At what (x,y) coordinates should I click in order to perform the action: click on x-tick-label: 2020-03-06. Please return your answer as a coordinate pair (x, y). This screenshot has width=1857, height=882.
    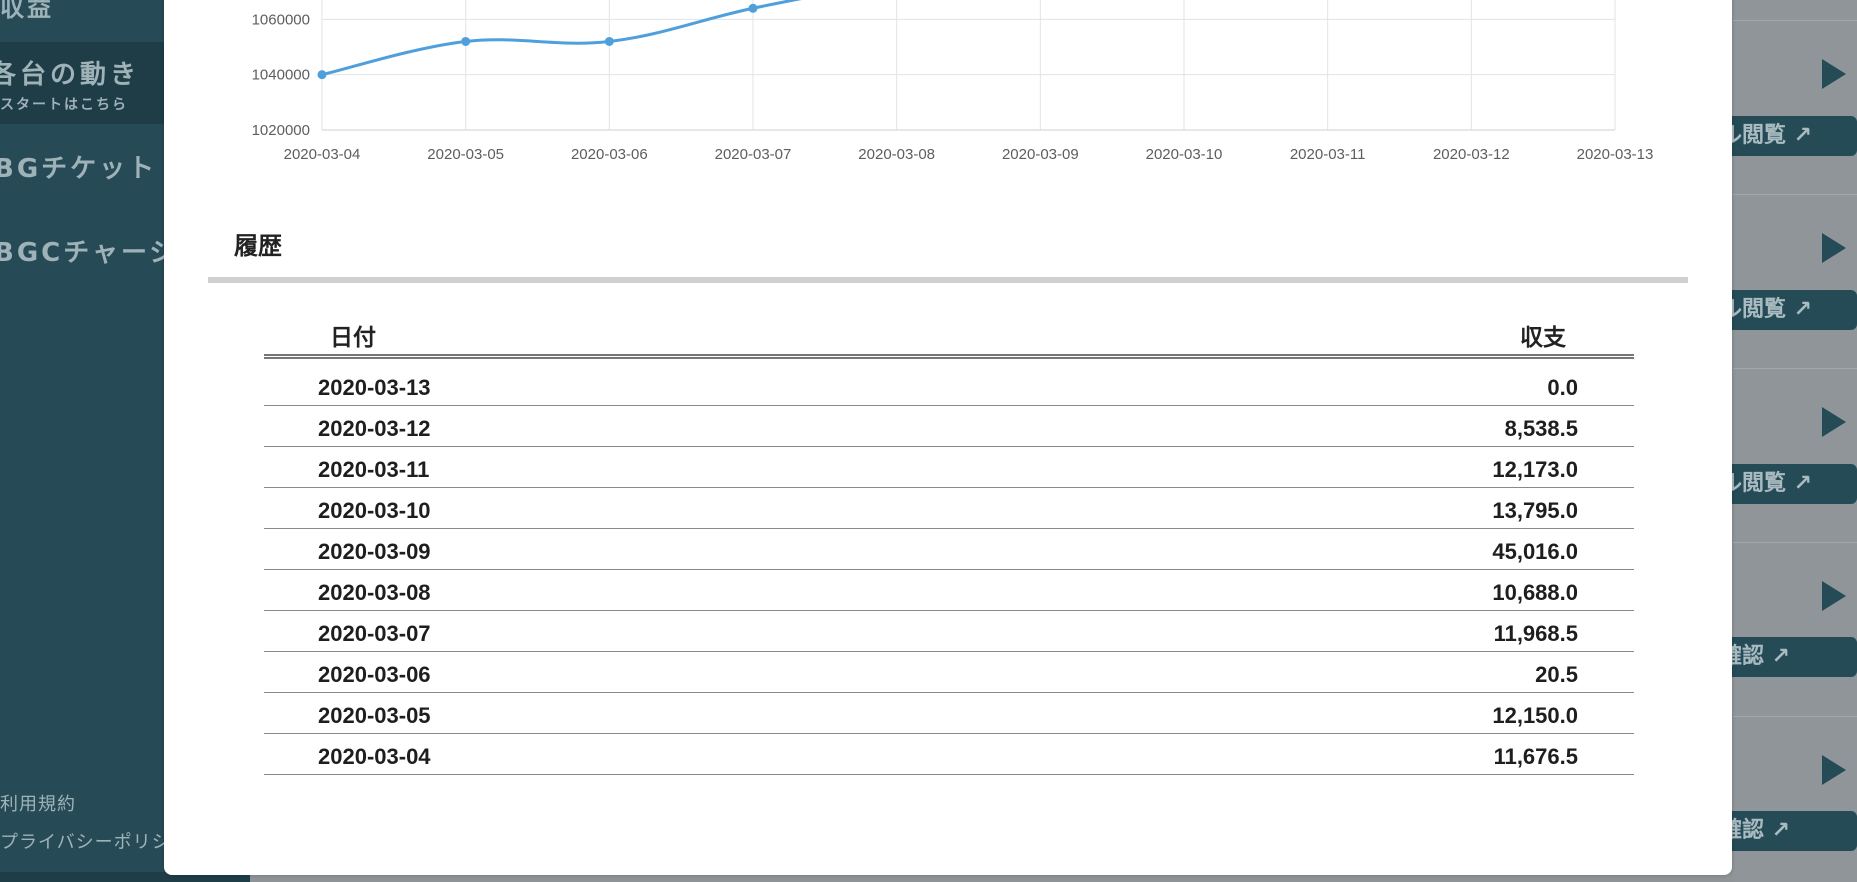
    Looking at the image, I should click on (609, 154).